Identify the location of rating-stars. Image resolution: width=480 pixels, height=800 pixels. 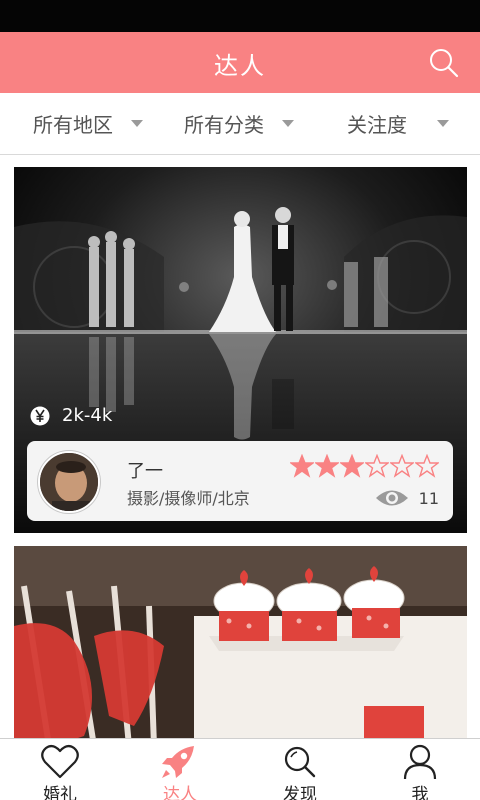
(364, 466).